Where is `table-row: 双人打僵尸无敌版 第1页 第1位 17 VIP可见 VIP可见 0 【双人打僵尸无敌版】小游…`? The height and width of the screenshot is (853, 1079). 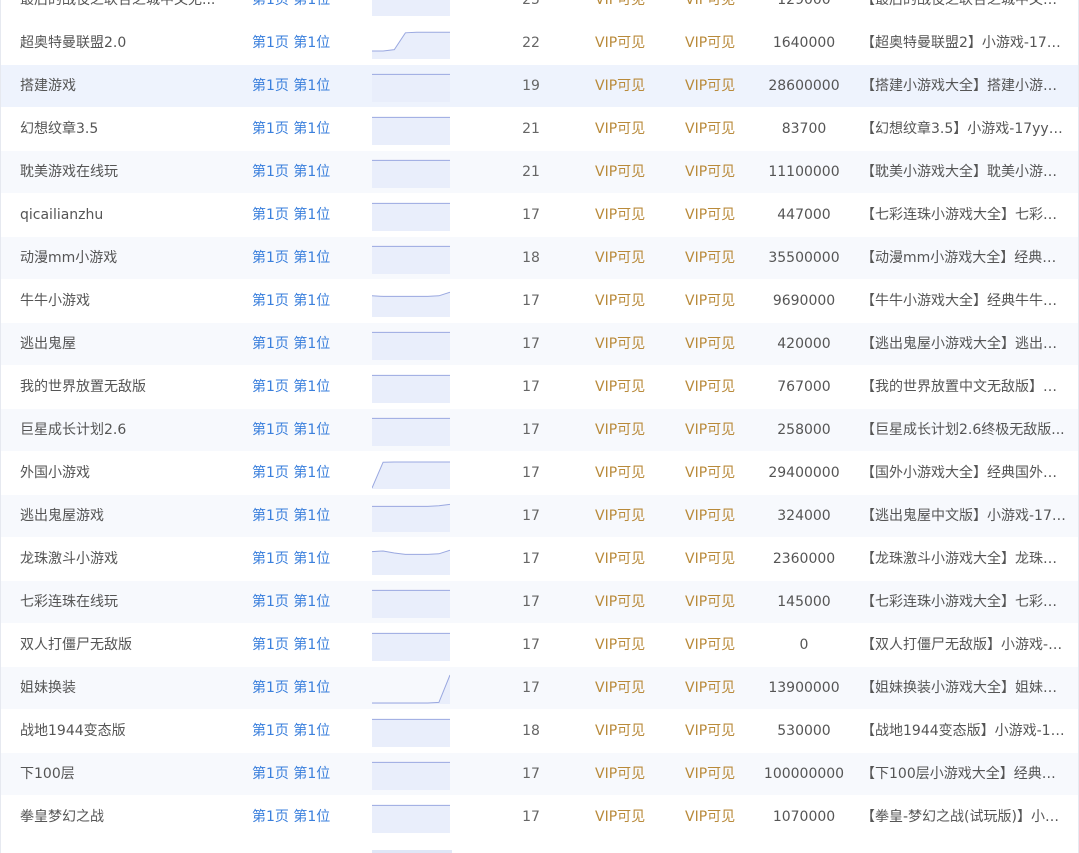
table-row: 双人打僵尸无敌版 第1页 第1位 17 VIP可见 VIP可见 0 【双人打僵尸无敌版】小游… is located at coordinates (539, 645).